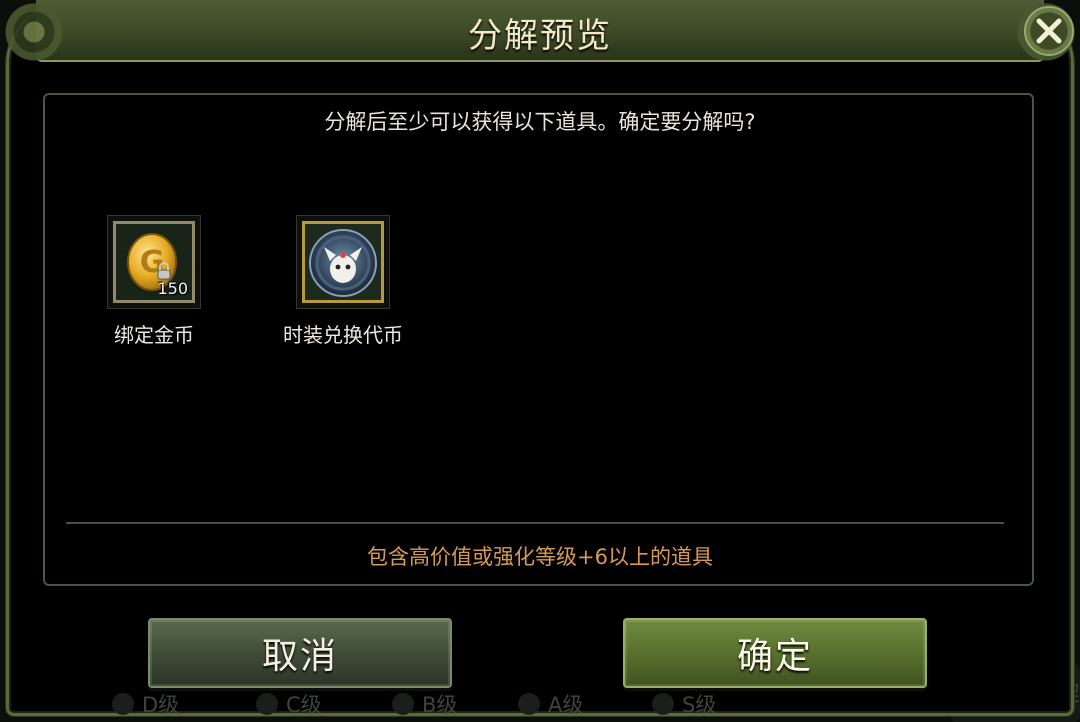  I want to click on cancel-button: 取消, so click(300, 653).